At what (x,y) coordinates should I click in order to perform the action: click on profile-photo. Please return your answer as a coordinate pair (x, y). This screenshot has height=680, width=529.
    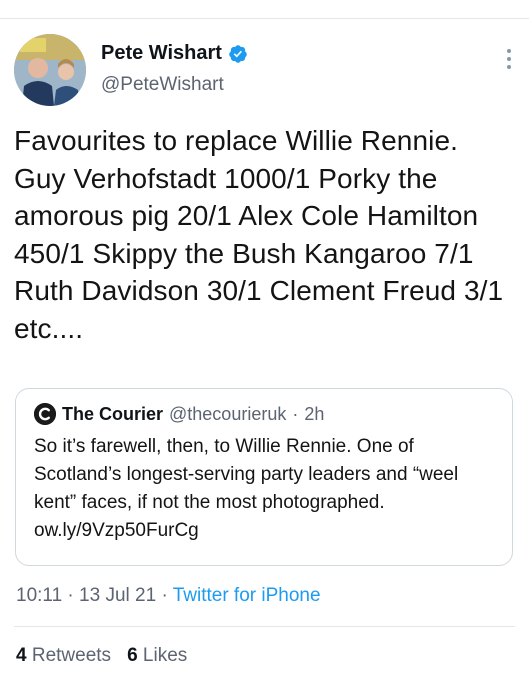
    Looking at the image, I should click on (50, 70).